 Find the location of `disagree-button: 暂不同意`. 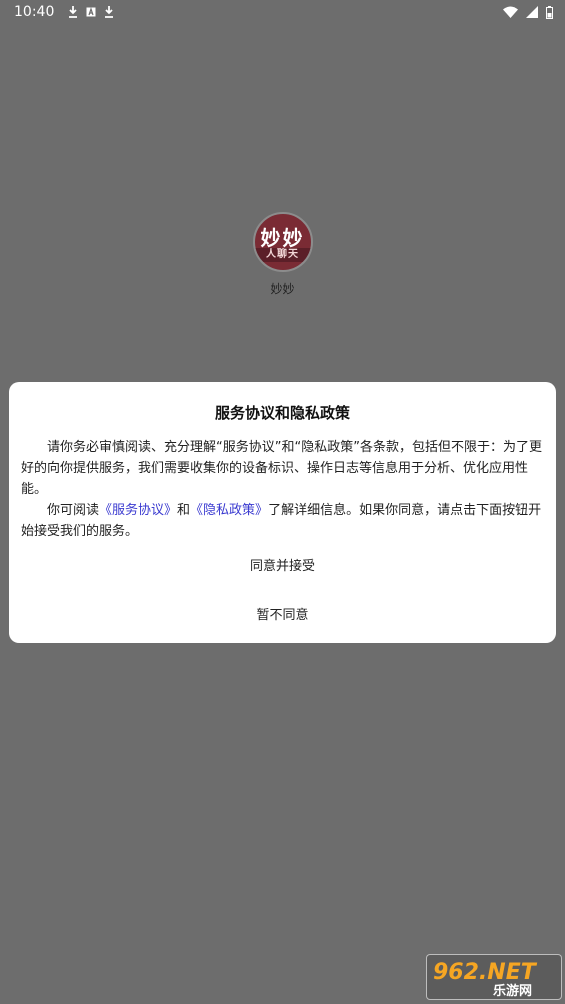

disagree-button: 暂不同意 is located at coordinates (282, 613).